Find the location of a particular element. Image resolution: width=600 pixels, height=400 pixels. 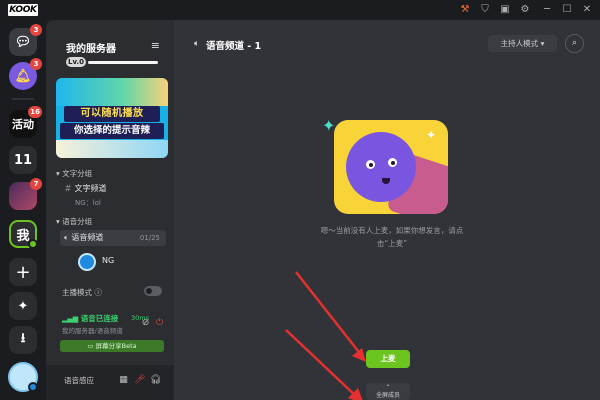

plus-icon: + is located at coordinates (23, 272).